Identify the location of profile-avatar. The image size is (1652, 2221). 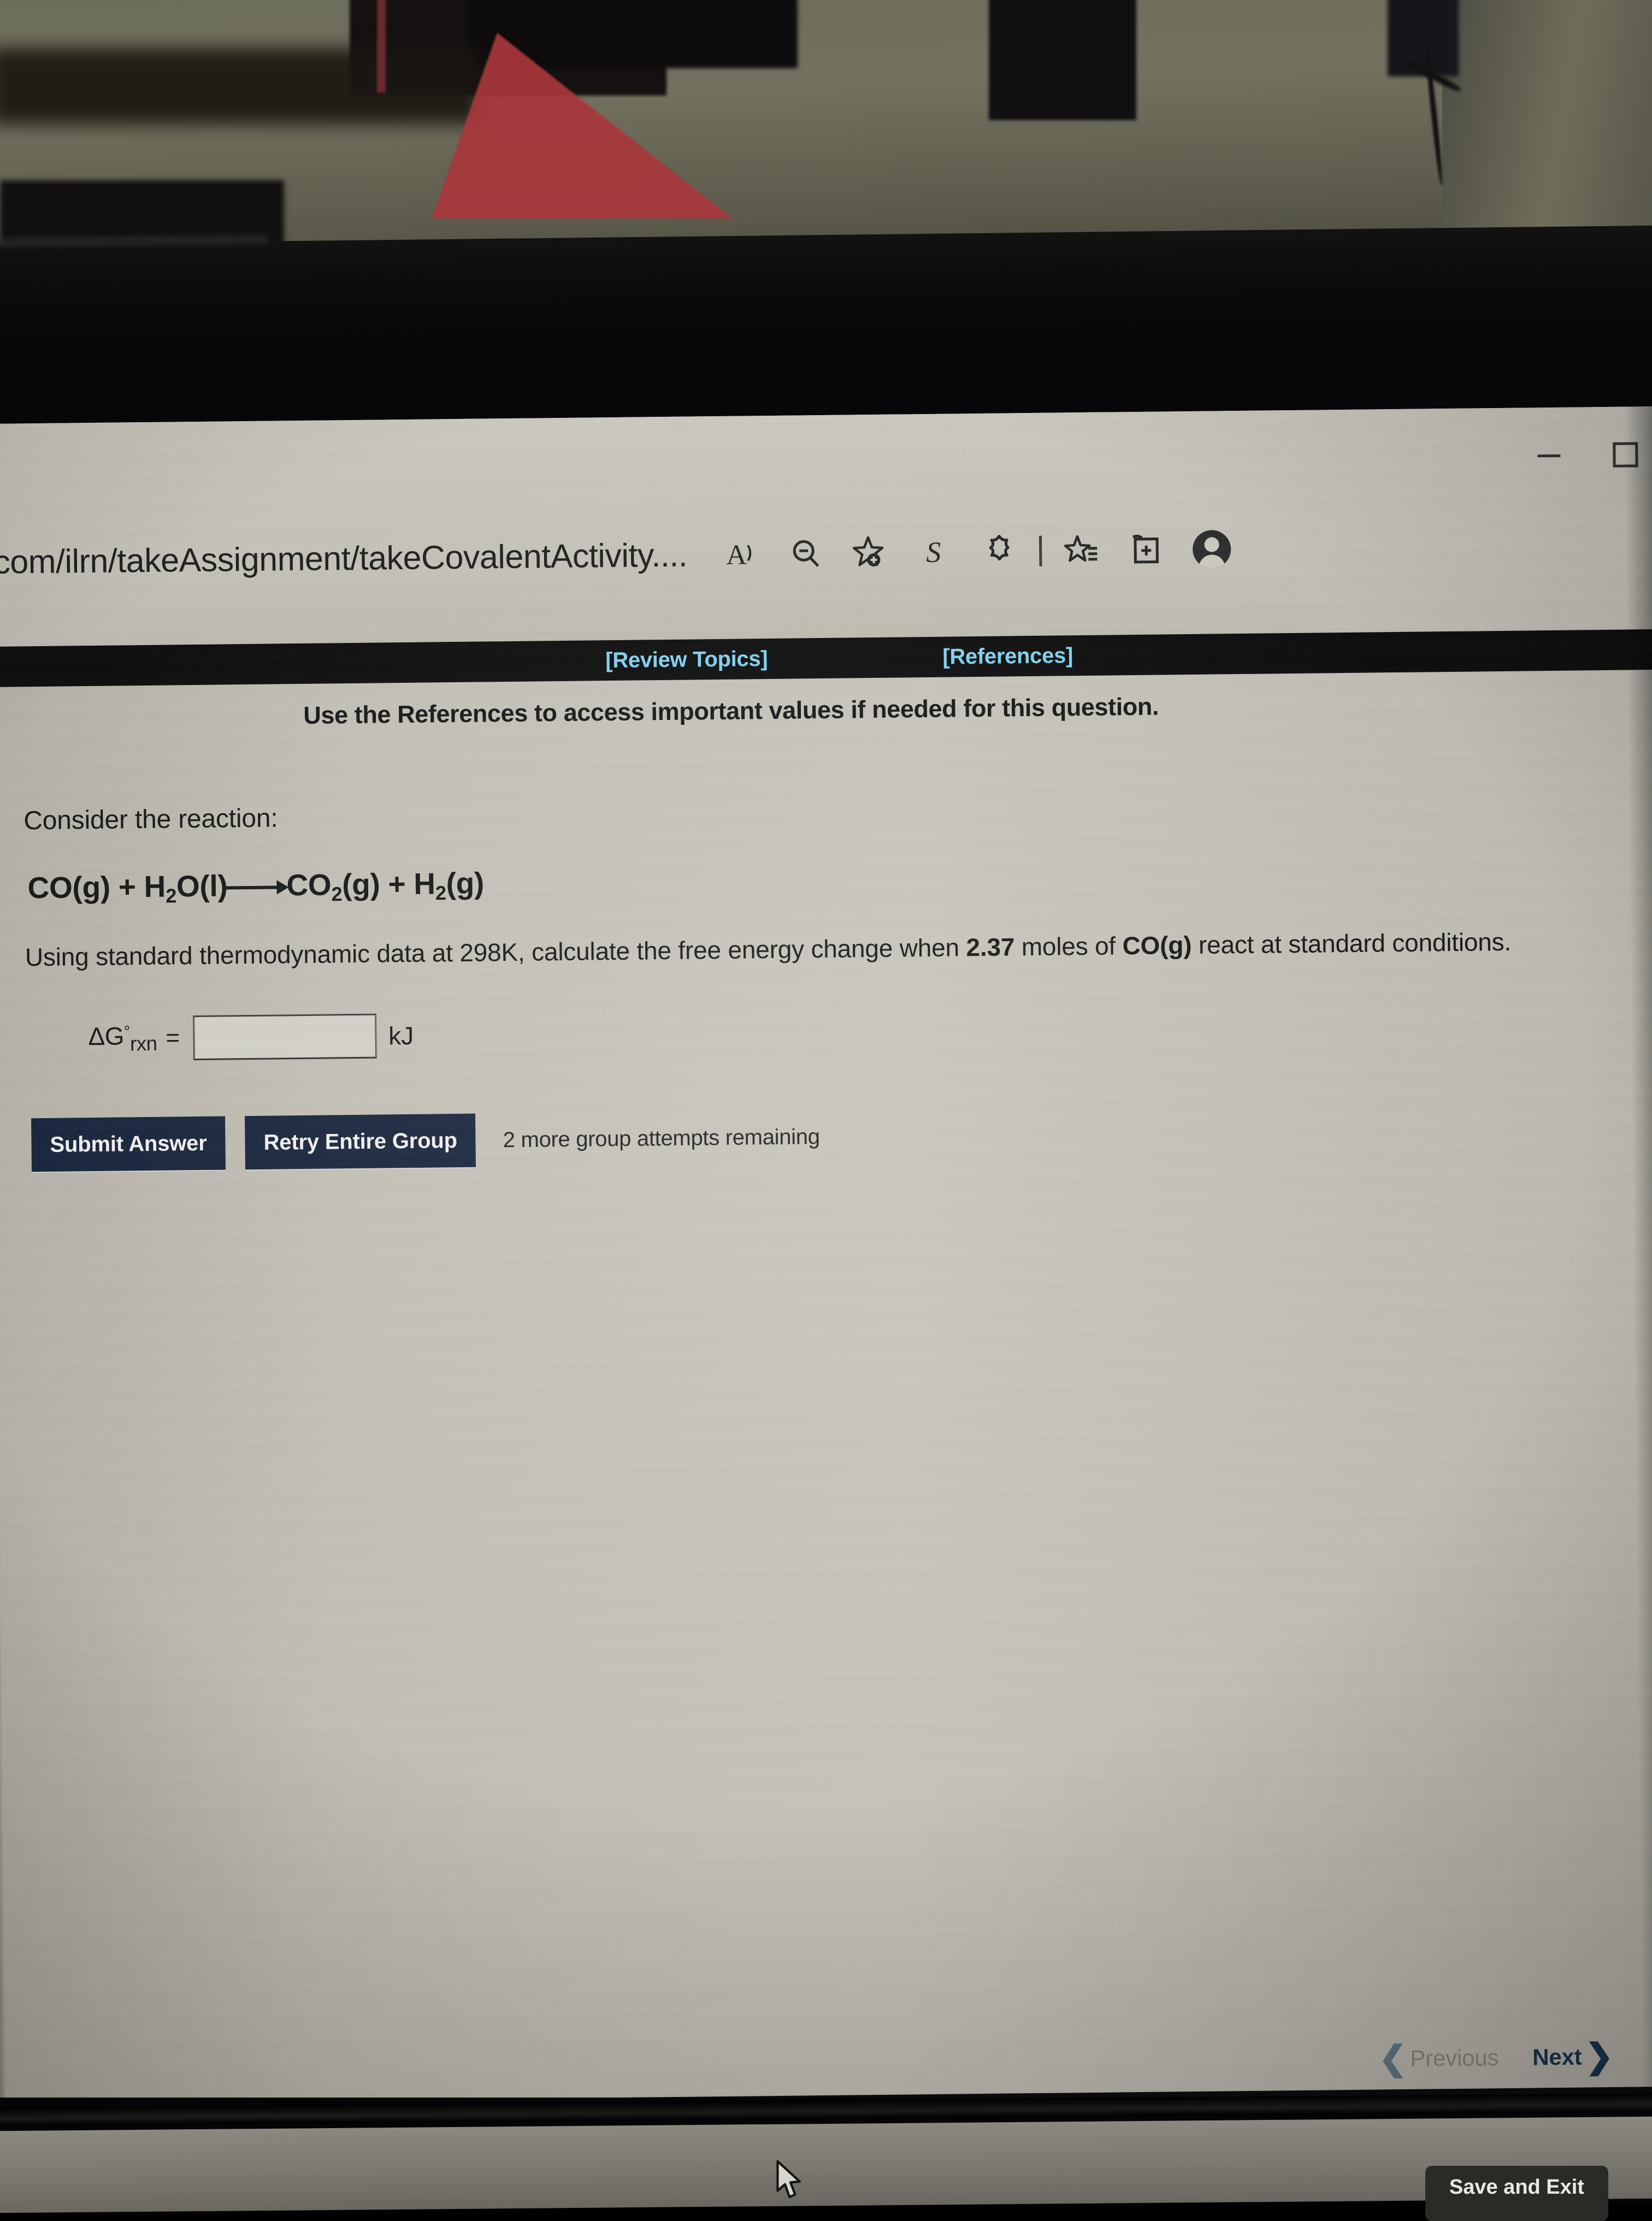
(1212, 549).